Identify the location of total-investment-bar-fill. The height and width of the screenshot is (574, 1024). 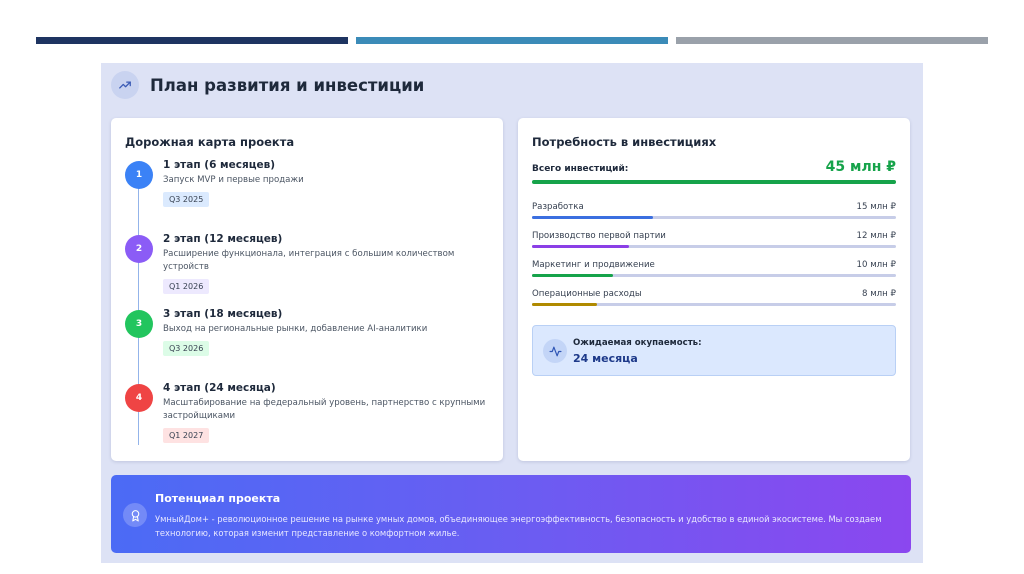
(714, 182).